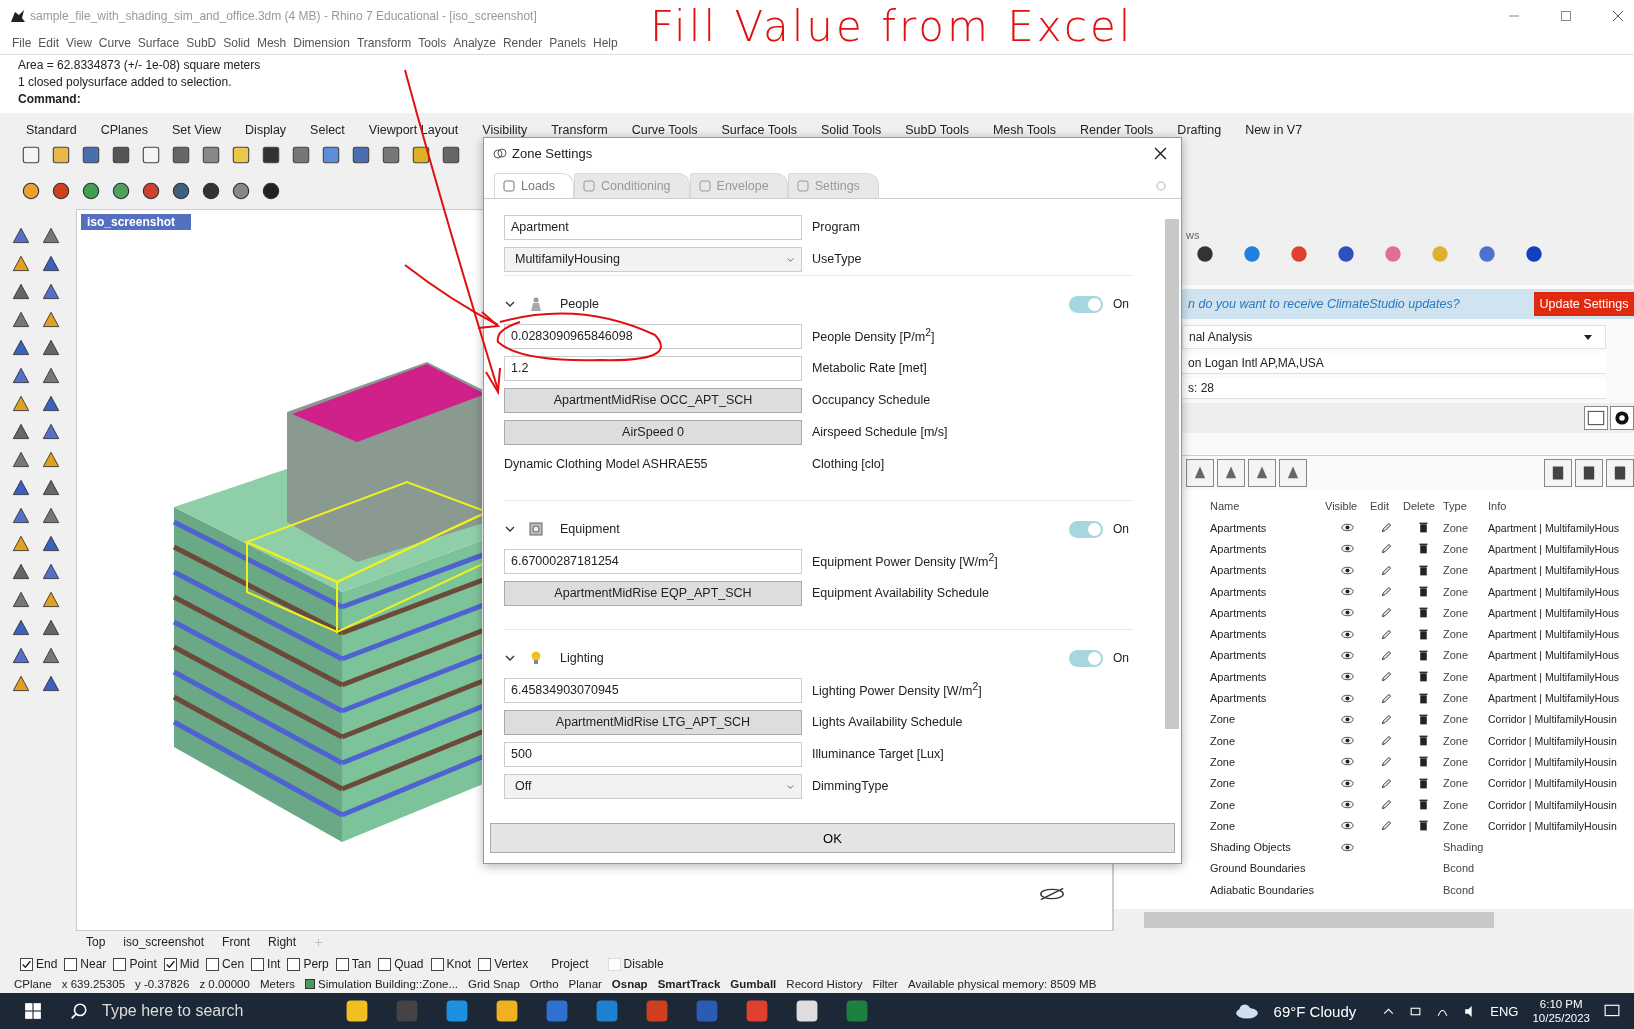  Describe the element at coordinates (236, 42) in the screenshot. I see `menu-item: Solid` at that location.